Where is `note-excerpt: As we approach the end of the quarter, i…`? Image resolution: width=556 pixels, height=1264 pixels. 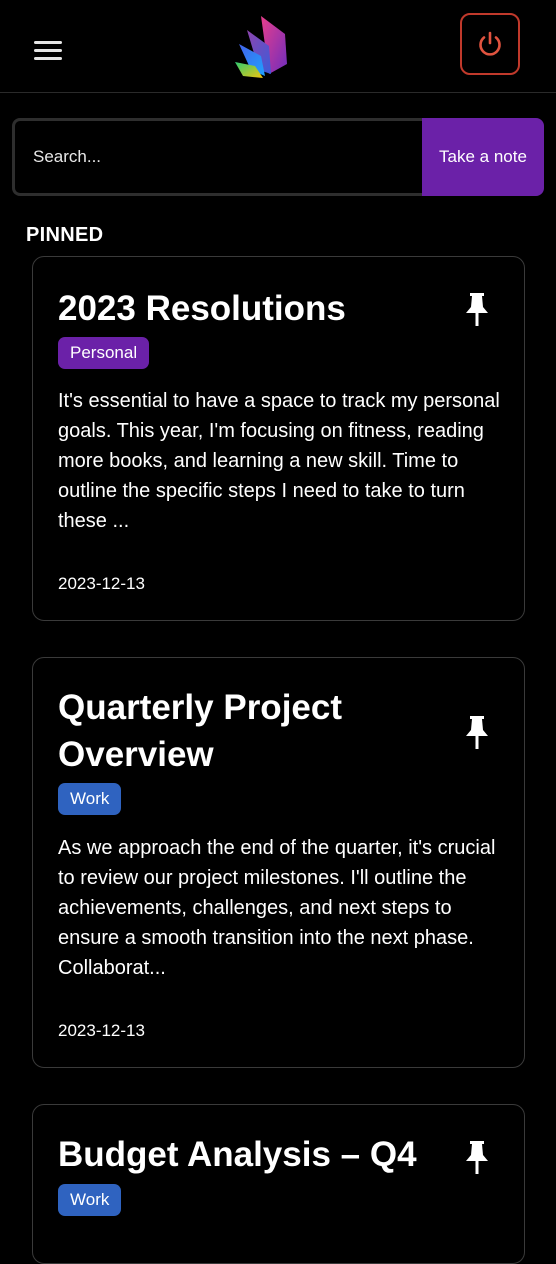
note-excerpt: As we approach the end of the quarter, i… is located at coordinates (277, 908).